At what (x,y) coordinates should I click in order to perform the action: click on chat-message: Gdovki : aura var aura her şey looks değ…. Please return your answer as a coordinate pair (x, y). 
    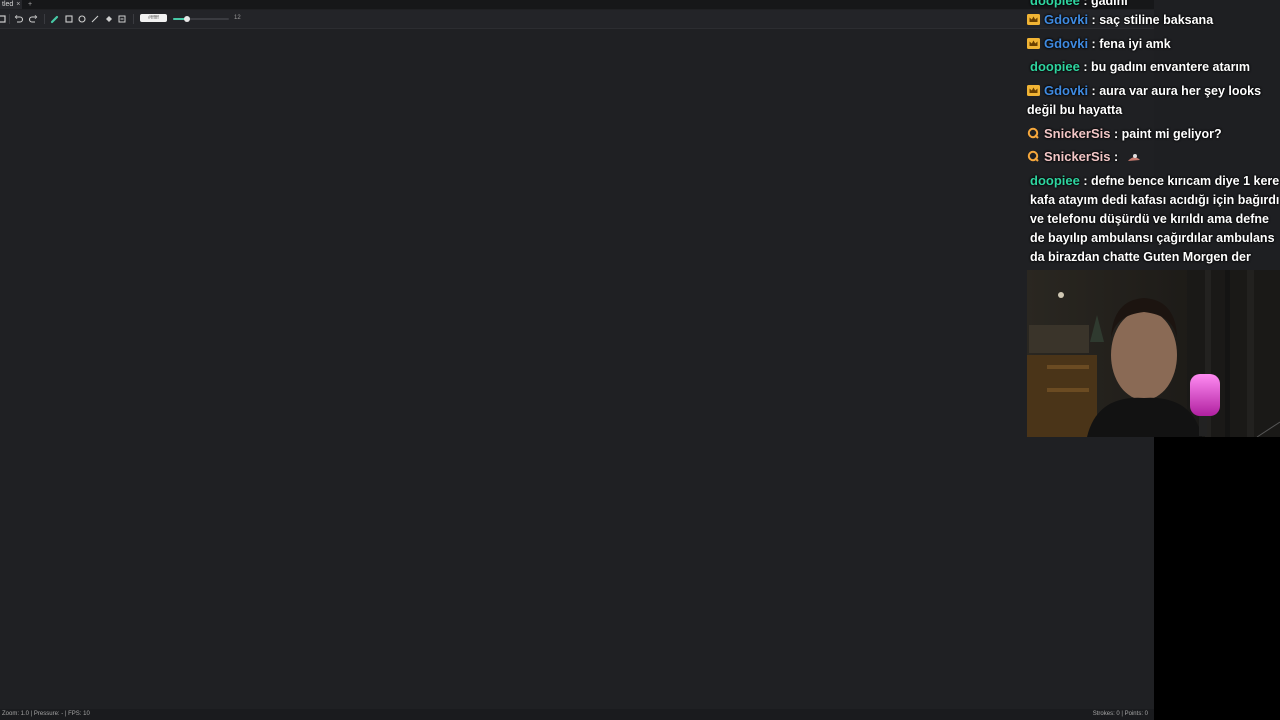
    Looking at the image, I should click on (1153, 100).